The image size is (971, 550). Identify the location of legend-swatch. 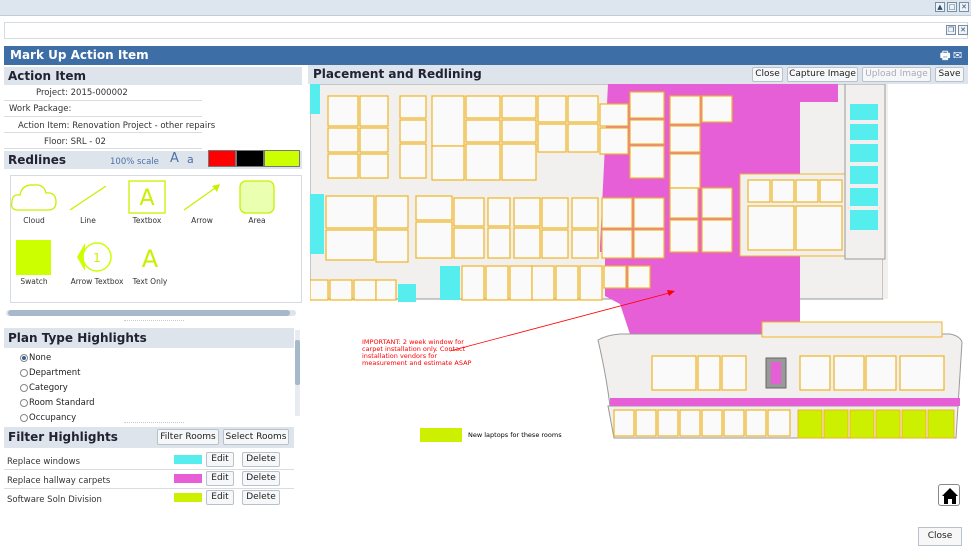
(441, 435).